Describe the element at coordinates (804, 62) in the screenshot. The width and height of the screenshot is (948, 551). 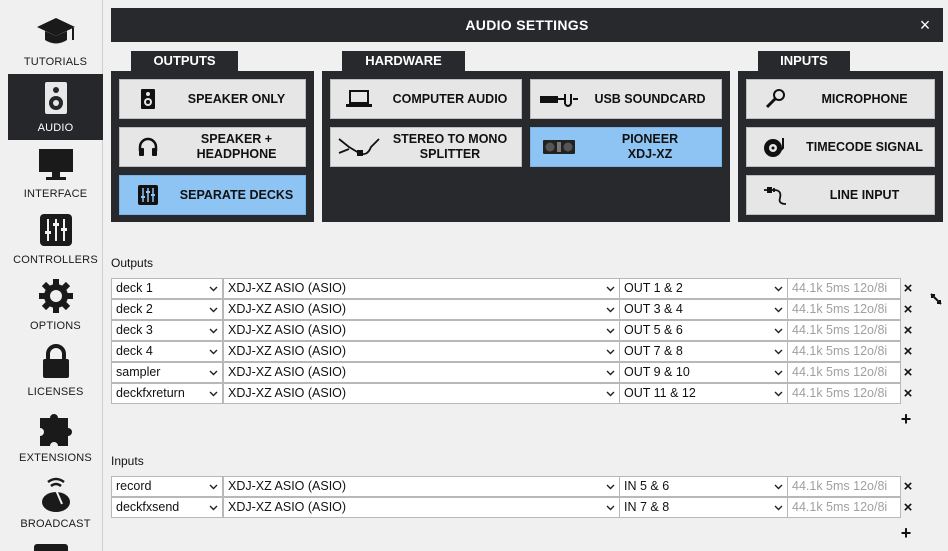
I see `tab-inputs: INPUTS` at that location.